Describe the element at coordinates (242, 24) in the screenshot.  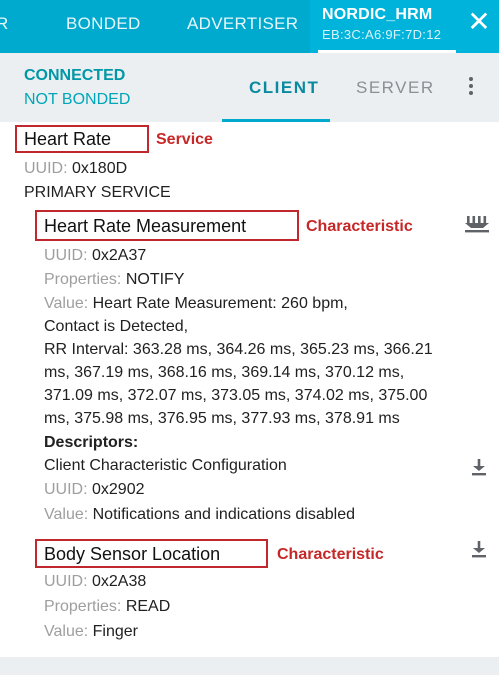
I see `tab-advertiser: ADVERTISER` at that location.